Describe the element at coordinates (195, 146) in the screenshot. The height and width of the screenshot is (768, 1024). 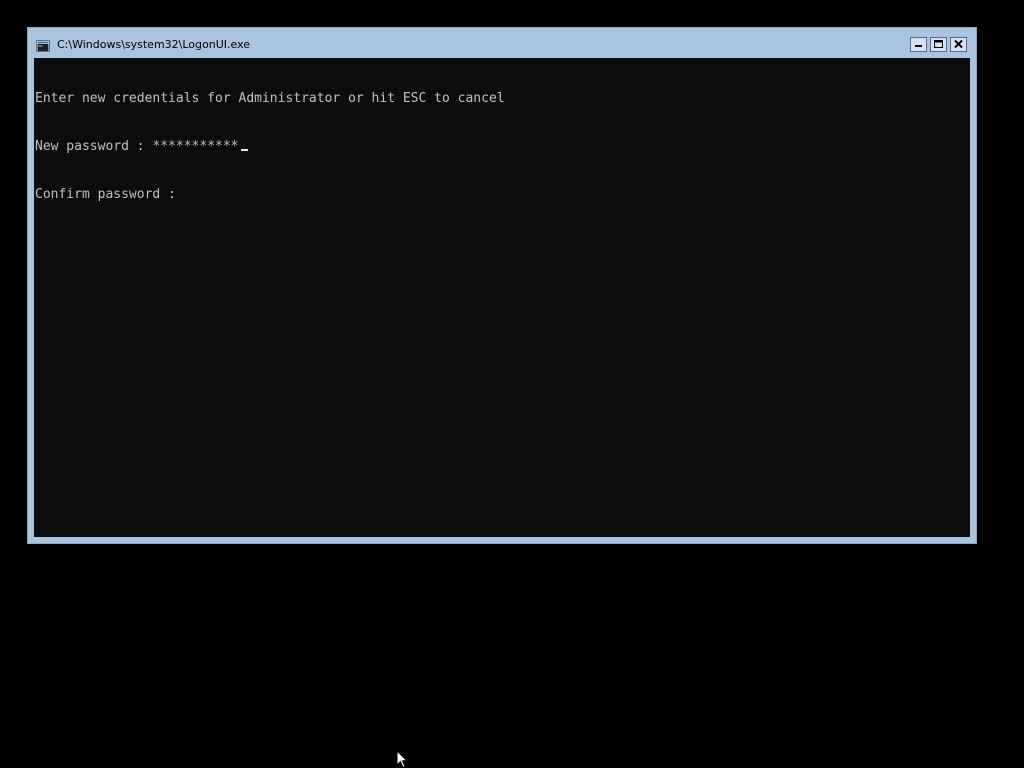
I see `new-password-input: ***********` at that location.